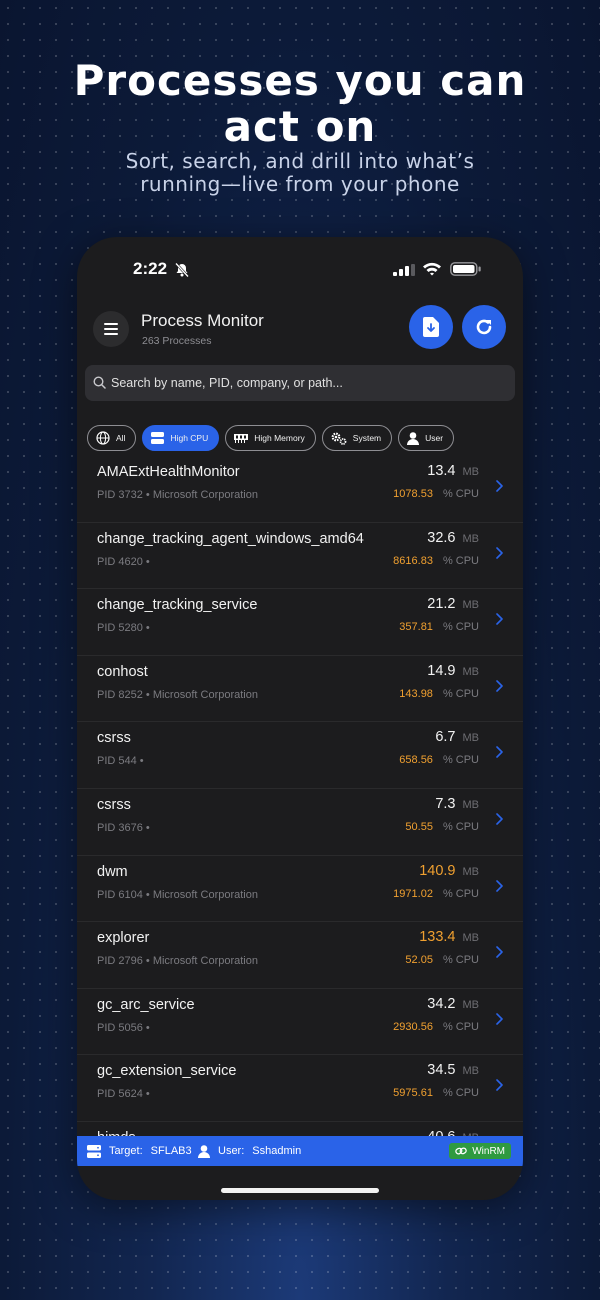 This screenshot has width=600, height=1300. I want to click on cpu-usage: 2930.56 % CPU, so click(436, 1027).